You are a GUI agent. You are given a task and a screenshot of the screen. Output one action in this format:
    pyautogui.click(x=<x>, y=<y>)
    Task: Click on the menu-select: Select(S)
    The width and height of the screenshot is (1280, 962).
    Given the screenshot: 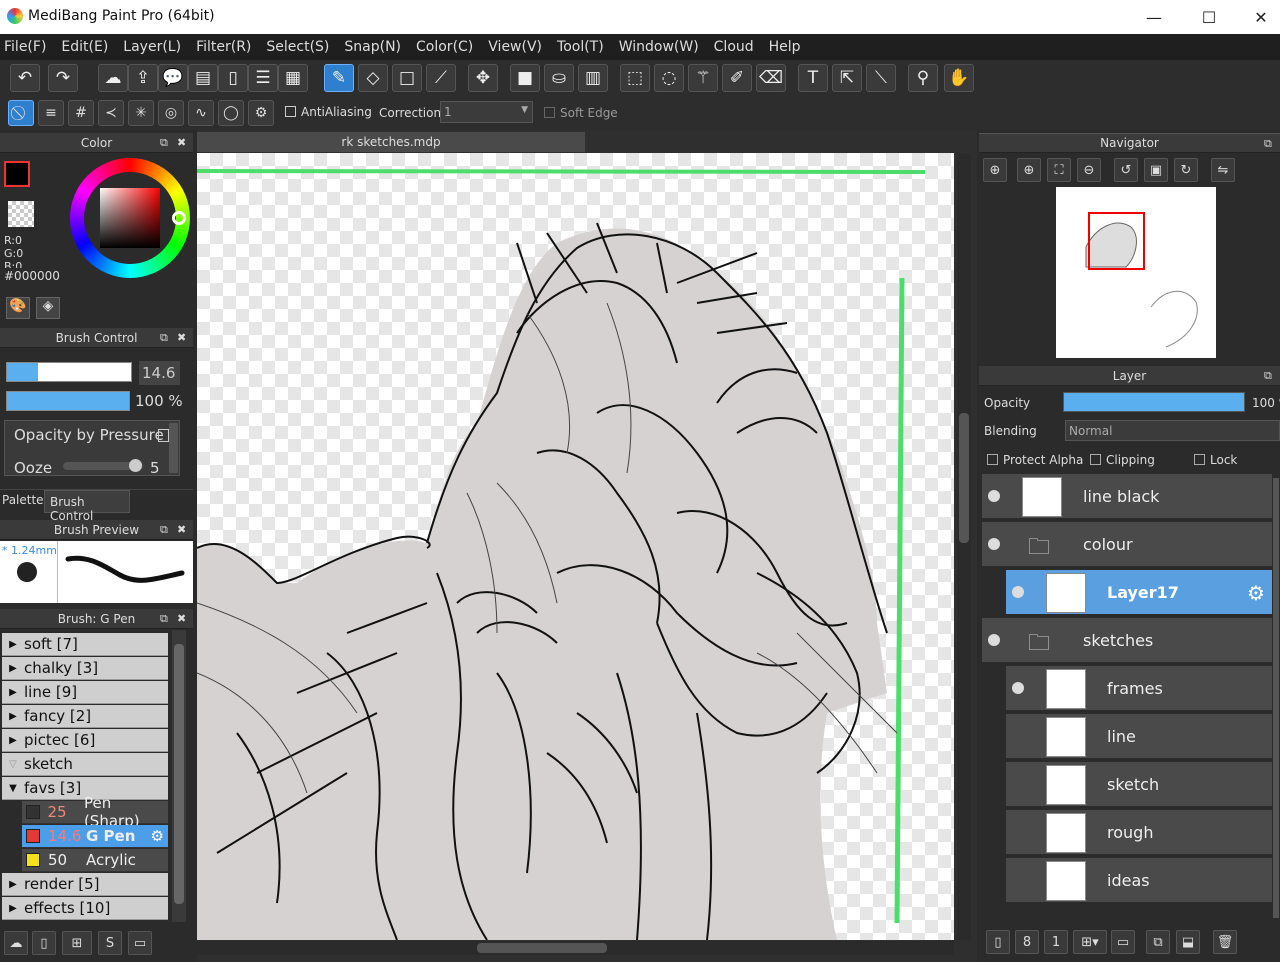 What is the action you would take?
    pyautogui.click(x=297, y=47)
    